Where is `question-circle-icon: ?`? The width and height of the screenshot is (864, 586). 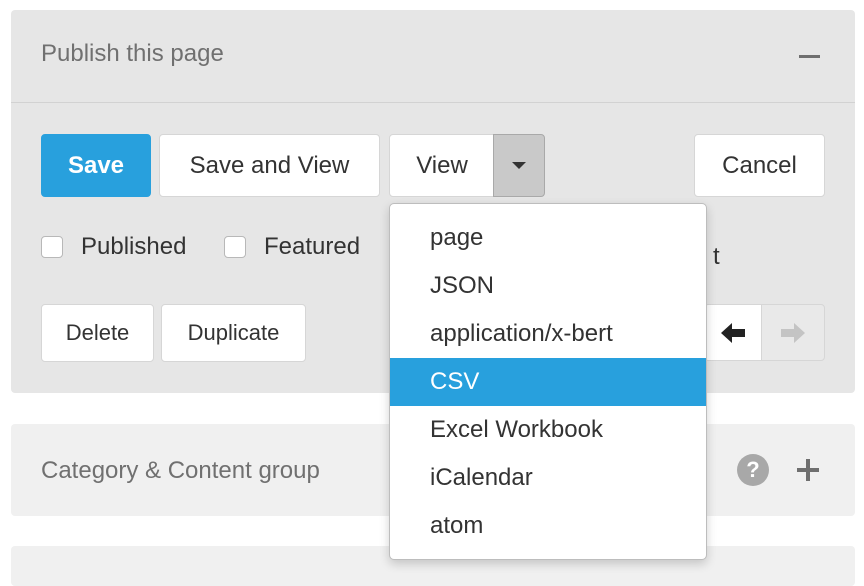 question-circle-icon: ? is located at coordinates (753, 470).